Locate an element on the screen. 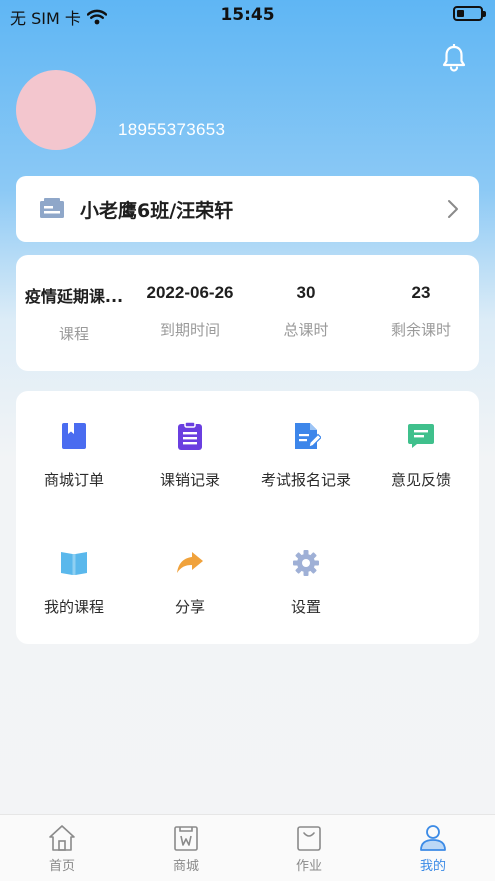 This screenshot has height=881, width=495. battery-icon is located at coordinates (469, 13).